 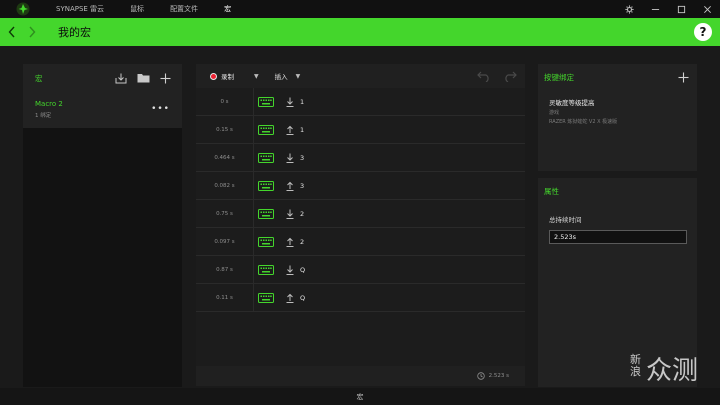 I want to click on plus-icon, so click(x=165, y=78).